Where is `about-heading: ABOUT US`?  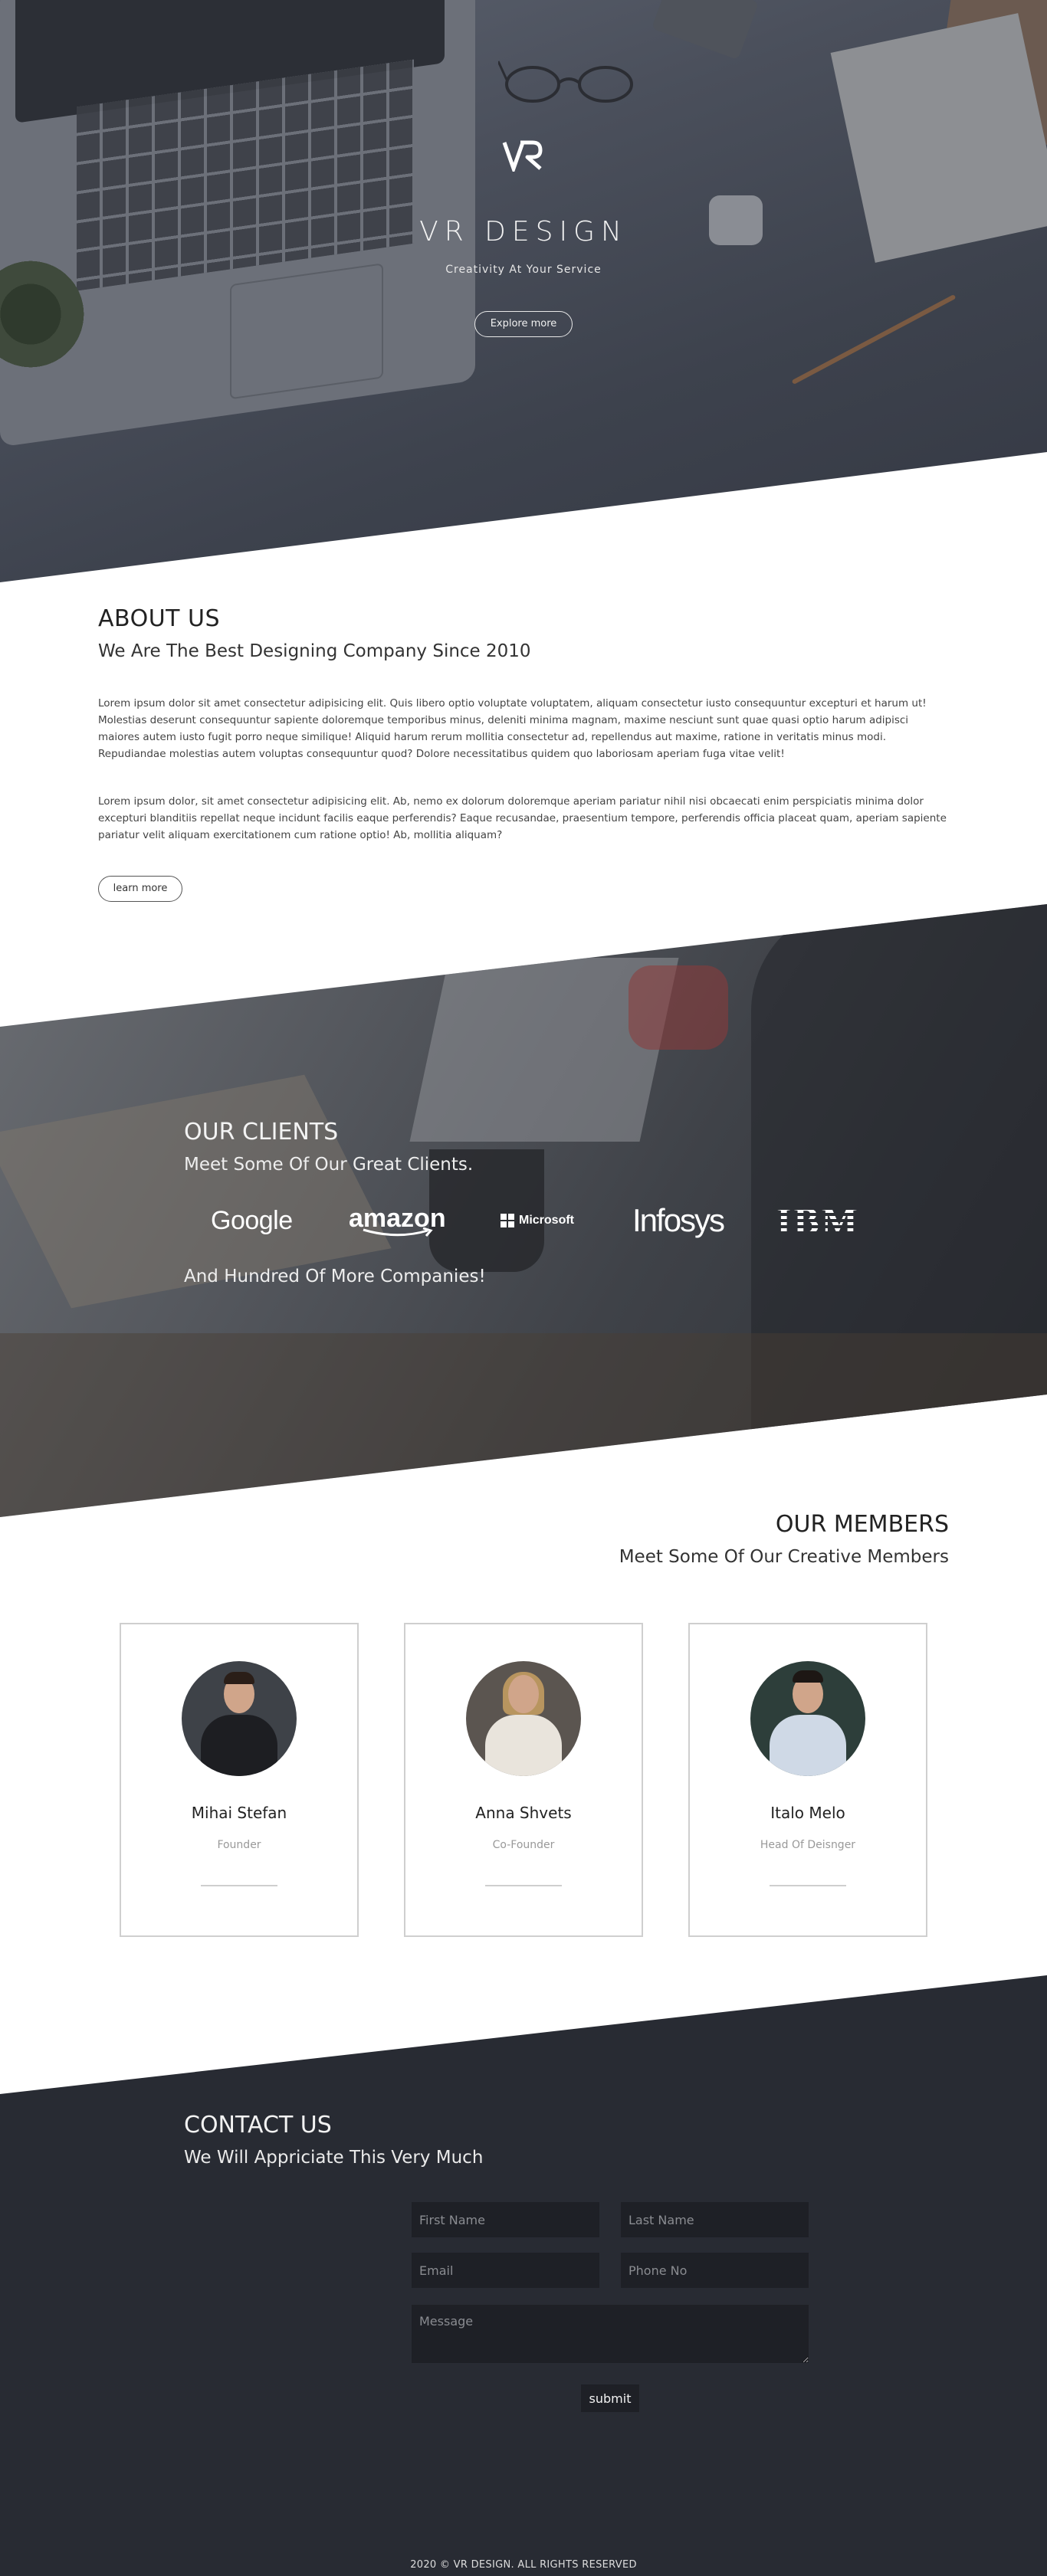 about-heading: ABOUT US is located at coordinates (159, 619).